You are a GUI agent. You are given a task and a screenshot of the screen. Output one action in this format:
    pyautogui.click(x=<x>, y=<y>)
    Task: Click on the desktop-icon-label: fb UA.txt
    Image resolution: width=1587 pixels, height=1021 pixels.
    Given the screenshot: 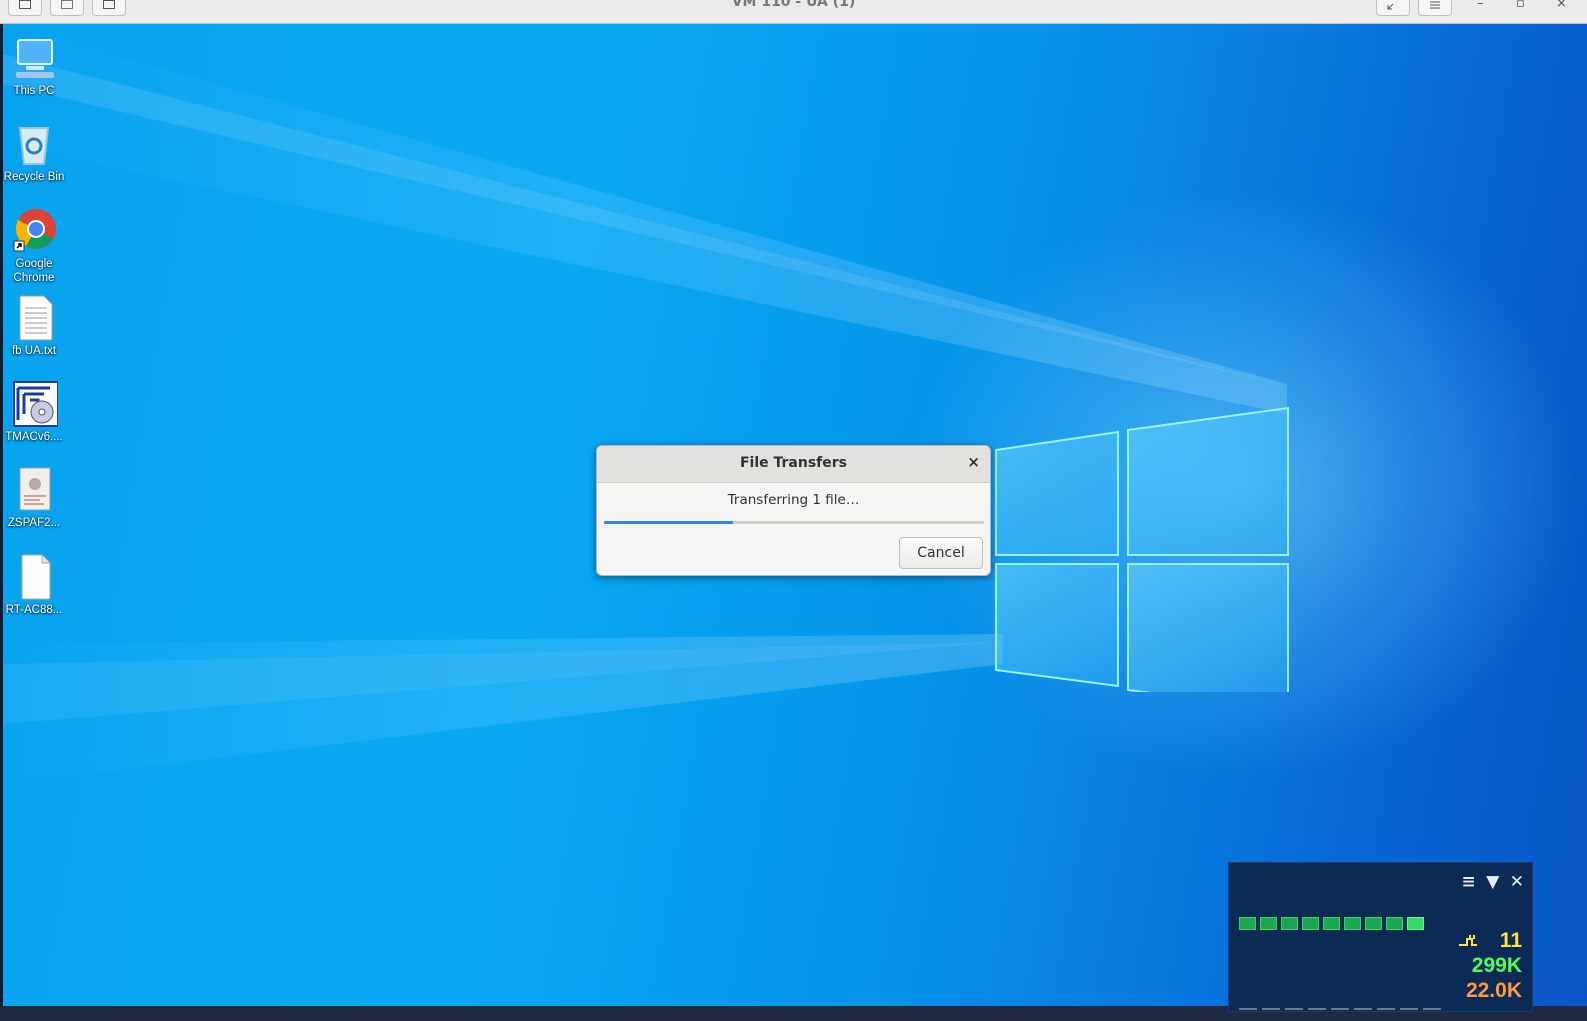 What is the action you would take?
    pyautogui.click(x=34, y=351)
    